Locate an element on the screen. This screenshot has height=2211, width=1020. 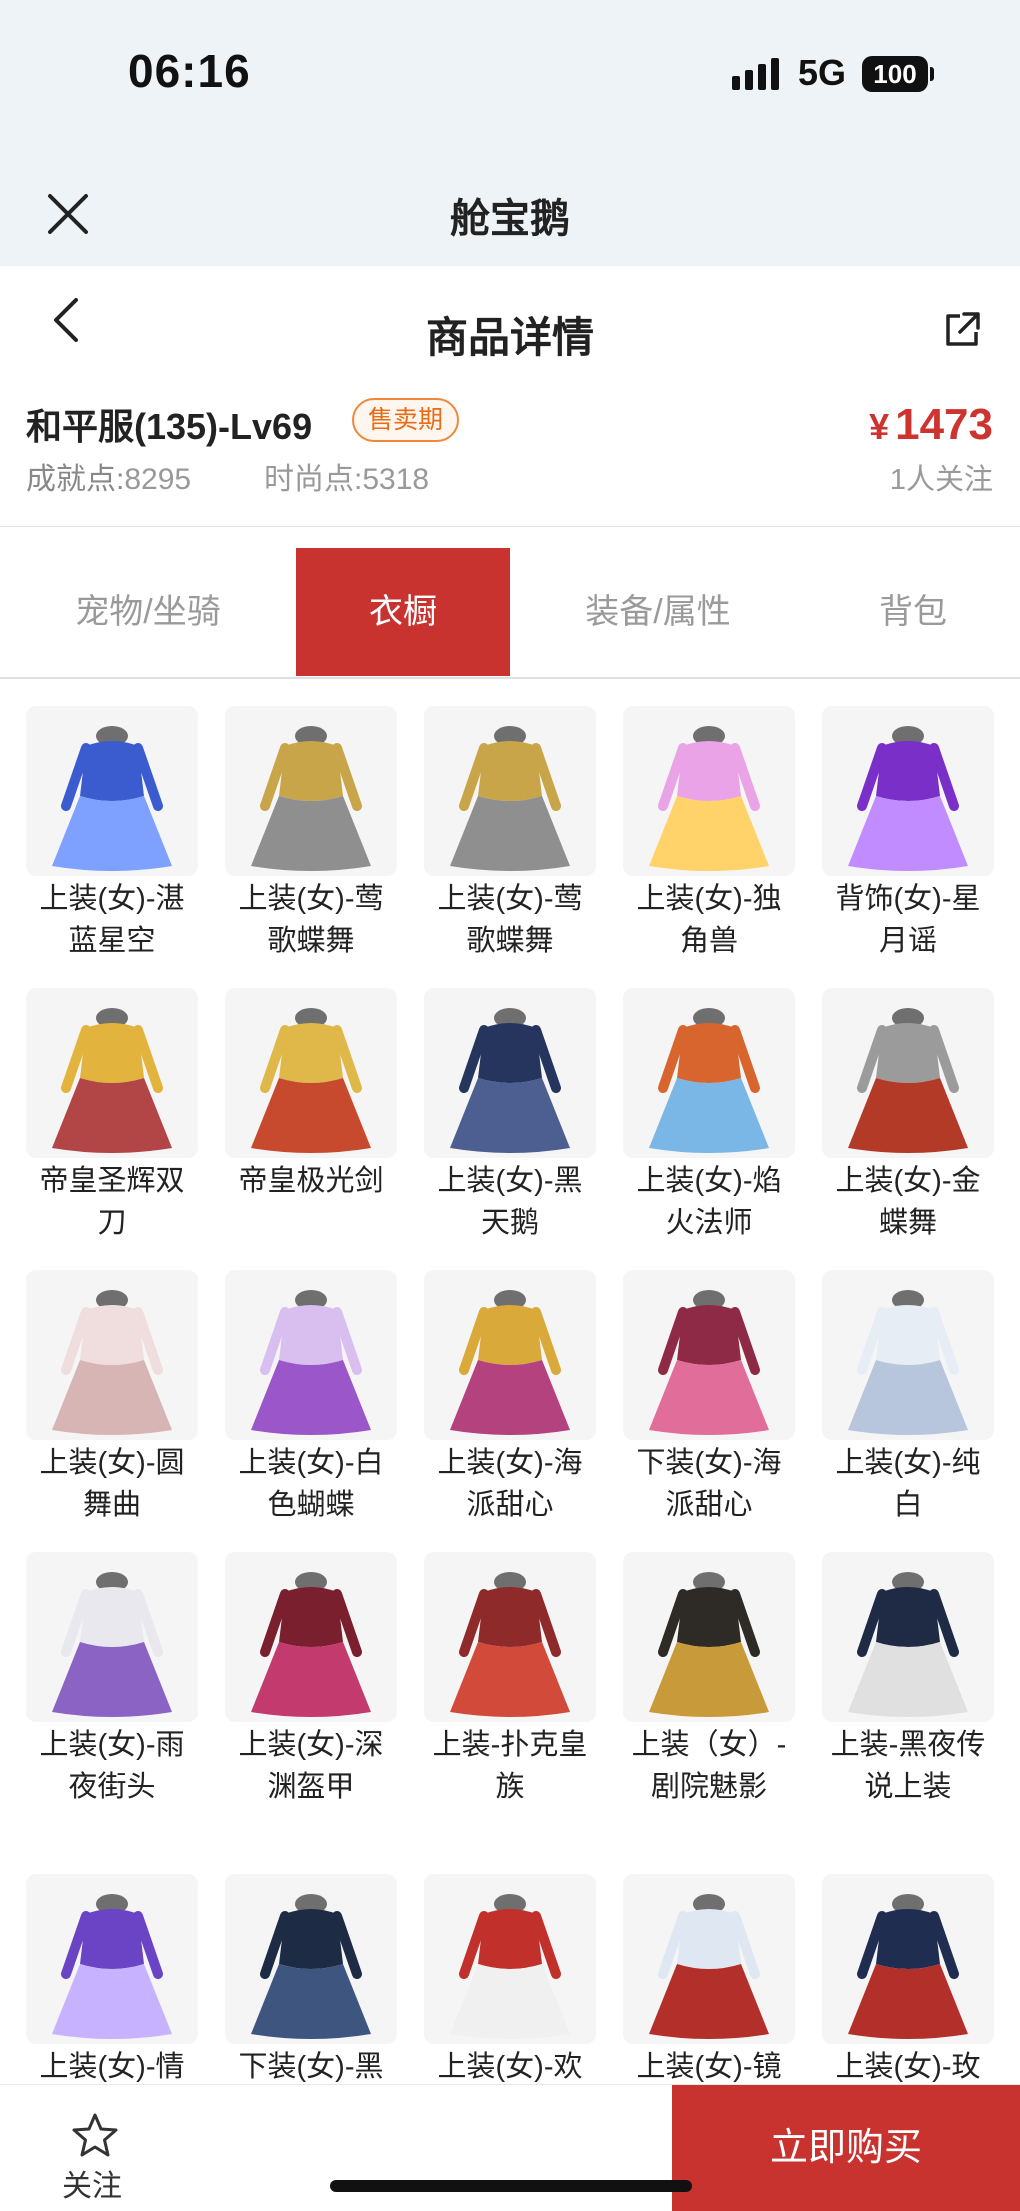
wardrobe-item: 上装(女)-镜 is located at coordinates (709, 1979).